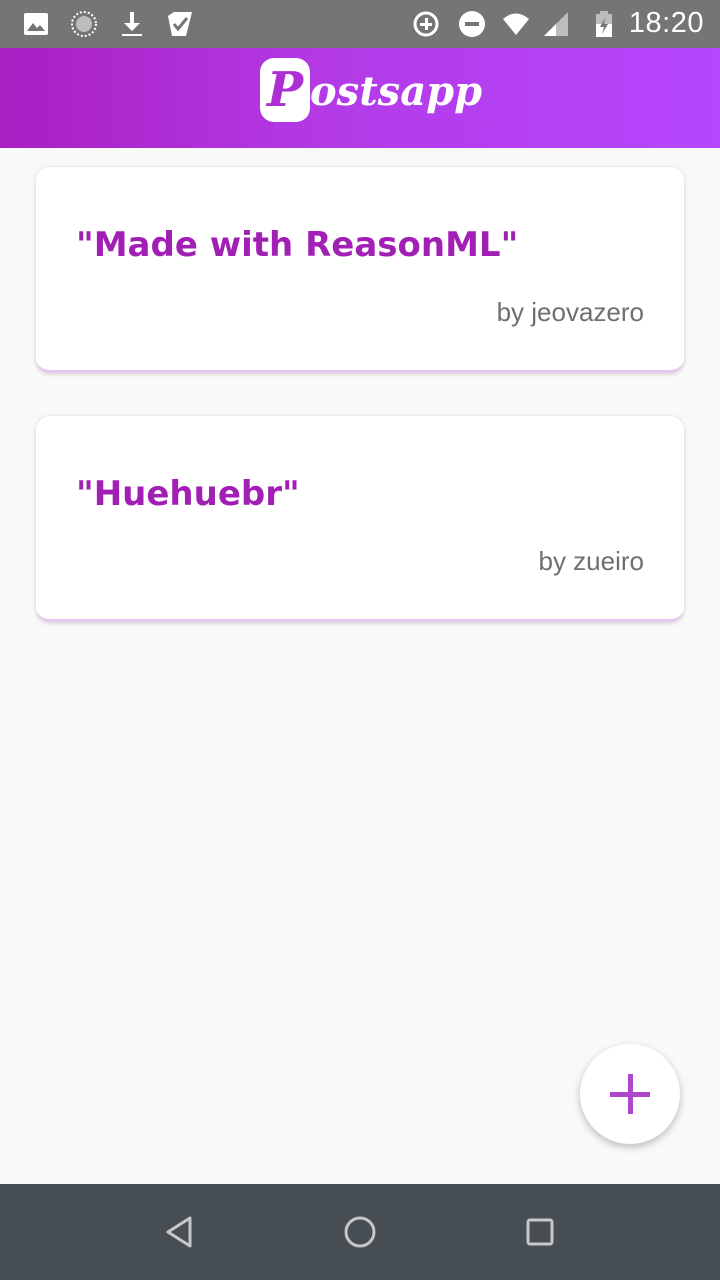 The height and width of the screenshot is (1280, 720). I want to click on check-app-icon, so click(180, 24).